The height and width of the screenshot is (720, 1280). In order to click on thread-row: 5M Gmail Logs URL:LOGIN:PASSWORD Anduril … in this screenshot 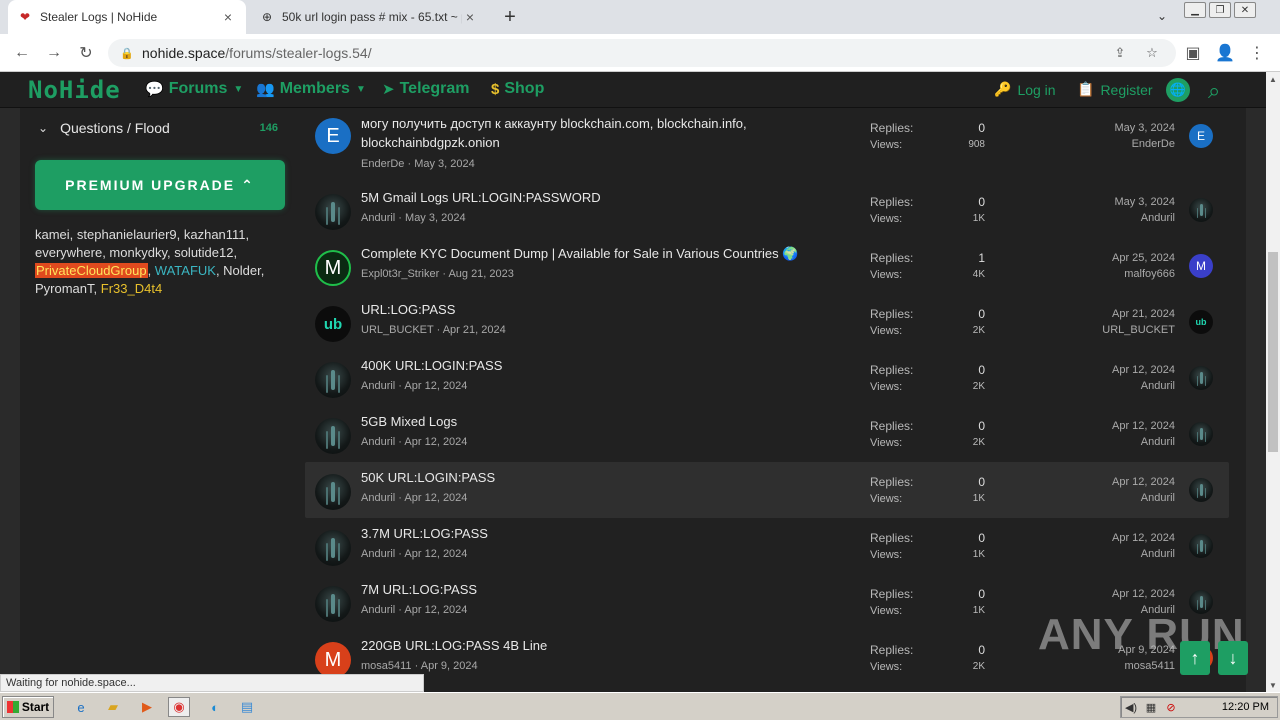, I will do `click(767, 210)`.